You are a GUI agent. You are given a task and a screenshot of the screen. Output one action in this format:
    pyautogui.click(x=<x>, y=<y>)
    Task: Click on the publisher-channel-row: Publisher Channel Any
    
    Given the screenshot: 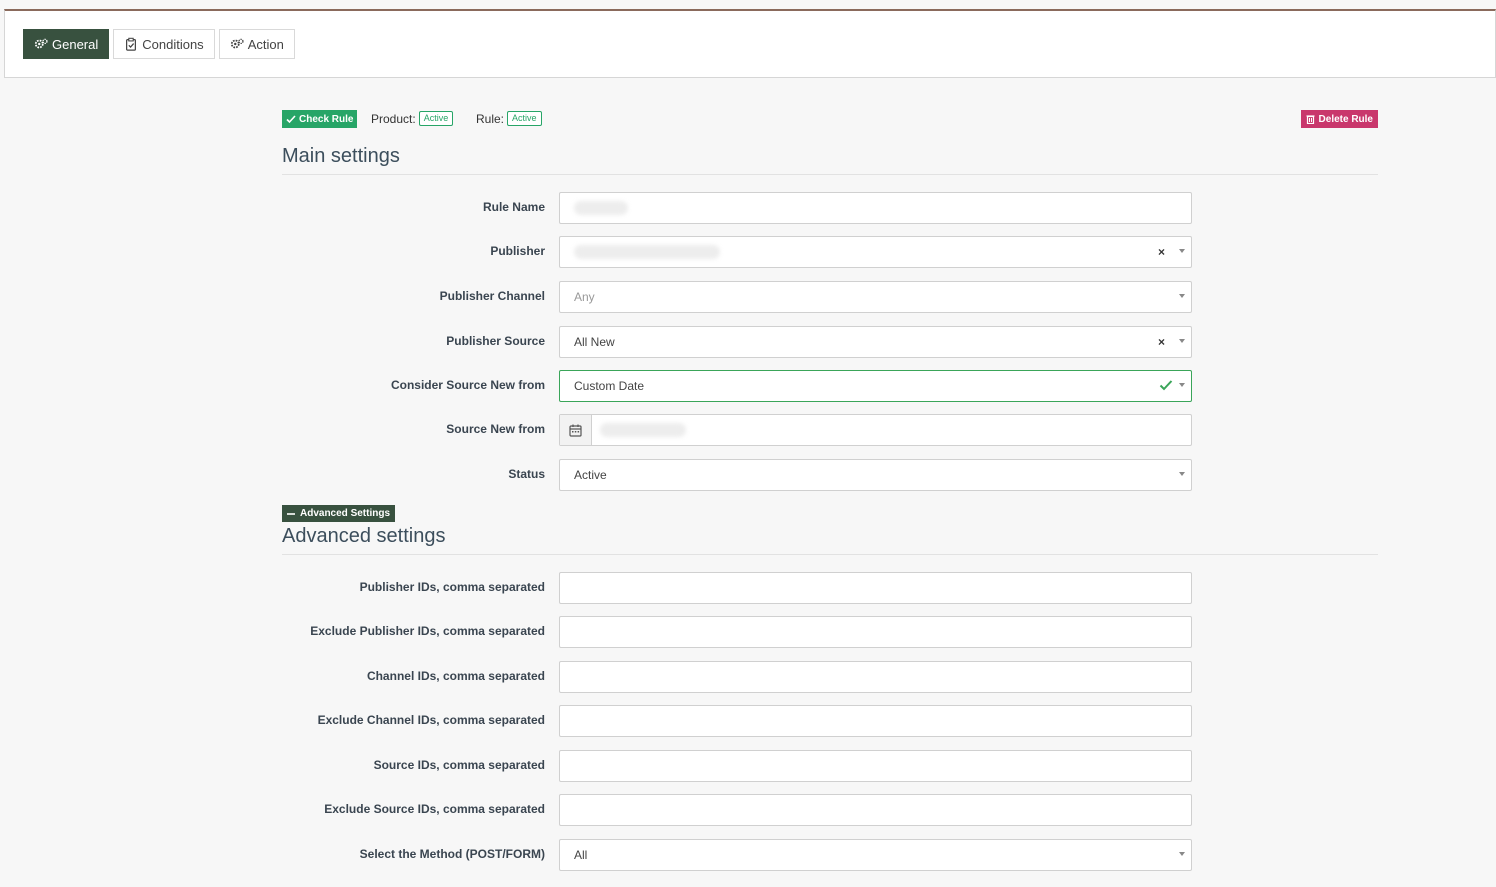 What is the action you would take?
    pyautogui.click(x=737, y=297)
    